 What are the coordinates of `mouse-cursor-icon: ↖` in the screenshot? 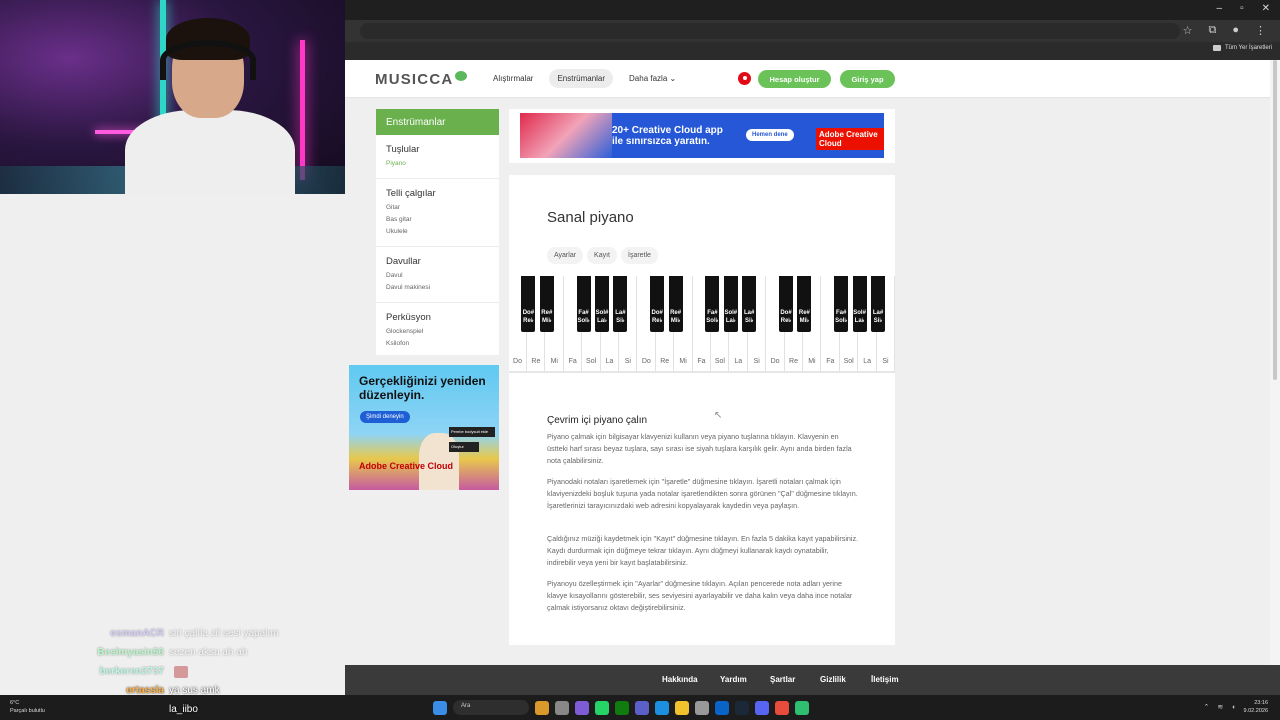 It's located at (718, 415).